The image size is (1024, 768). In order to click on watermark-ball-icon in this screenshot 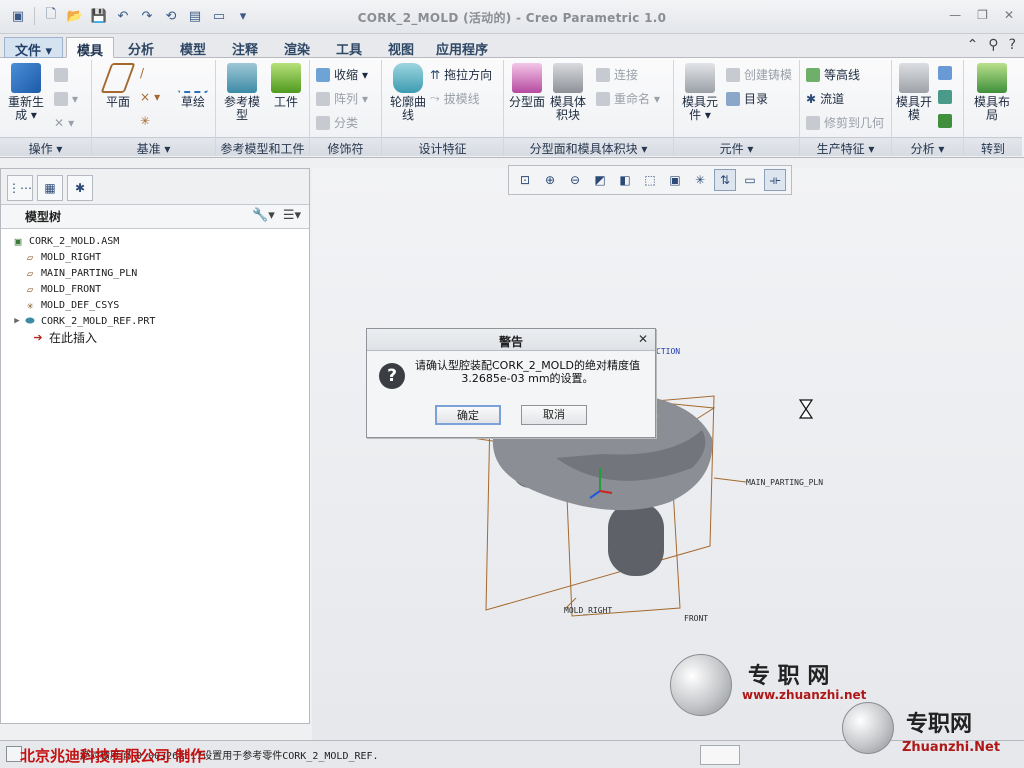, I will do `click(701, 685)`.